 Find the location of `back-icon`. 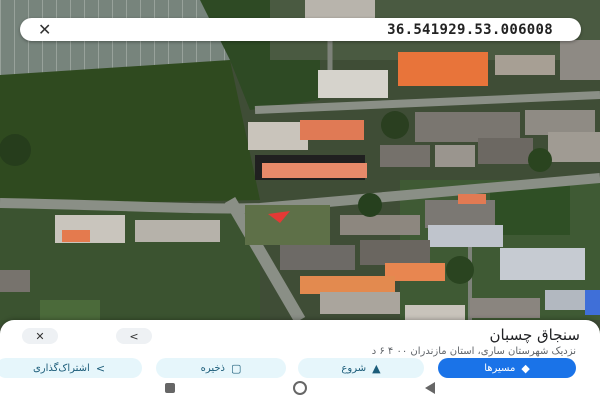

back-icon is located at coordinates (430, 387).